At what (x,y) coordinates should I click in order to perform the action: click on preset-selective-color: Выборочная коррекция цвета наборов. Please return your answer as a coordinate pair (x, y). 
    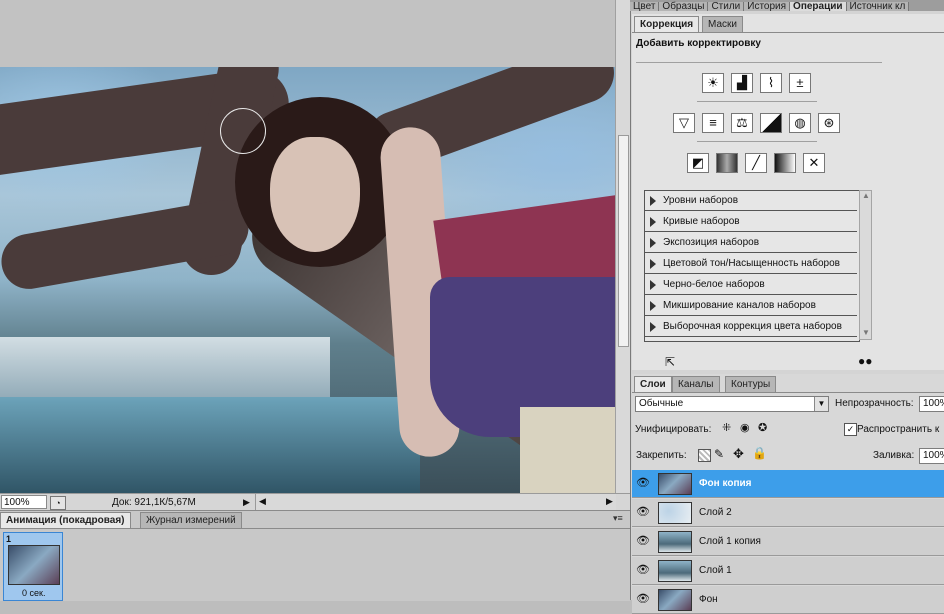
    Looking at the image, I should click on (751, 327).